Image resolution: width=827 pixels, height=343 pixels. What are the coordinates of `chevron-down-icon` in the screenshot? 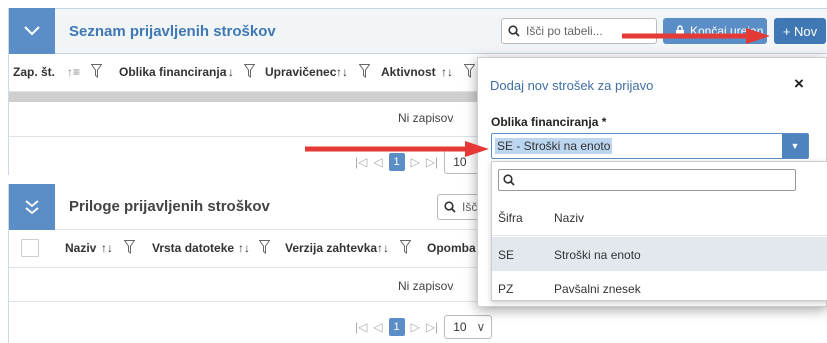 It's located at (32, 31).